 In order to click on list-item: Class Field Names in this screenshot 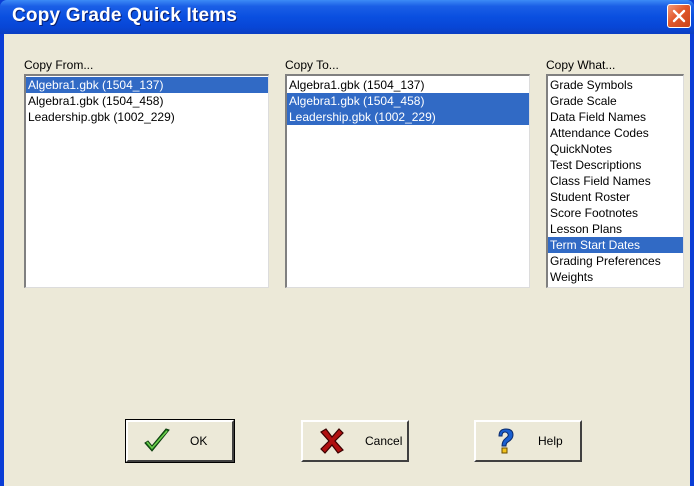, I will do `click(615, 181)`.